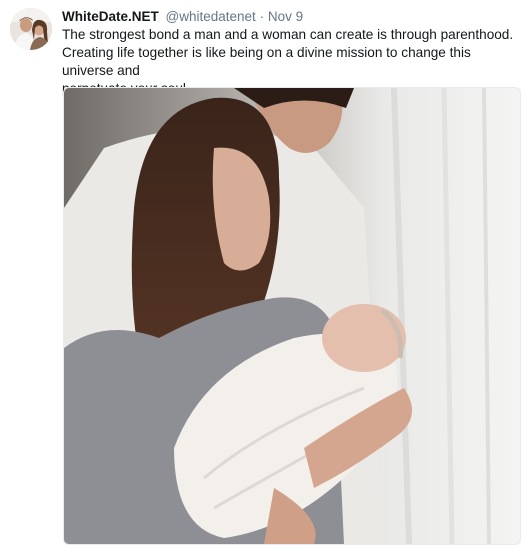  I want to click on avatar-image, so click(31, 29).